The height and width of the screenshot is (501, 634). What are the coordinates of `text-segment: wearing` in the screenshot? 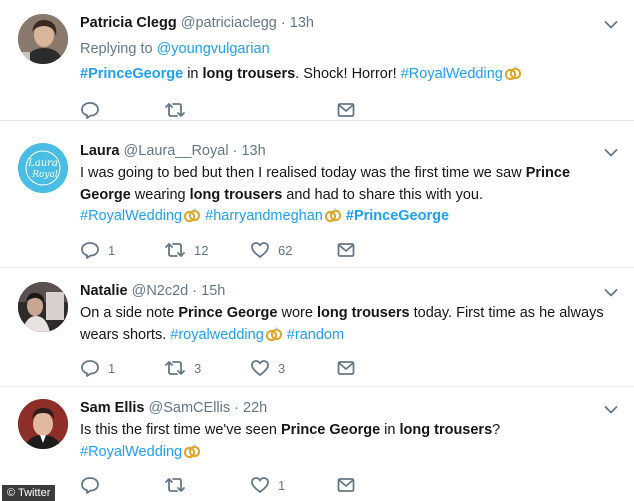 It's located at (160, 194).